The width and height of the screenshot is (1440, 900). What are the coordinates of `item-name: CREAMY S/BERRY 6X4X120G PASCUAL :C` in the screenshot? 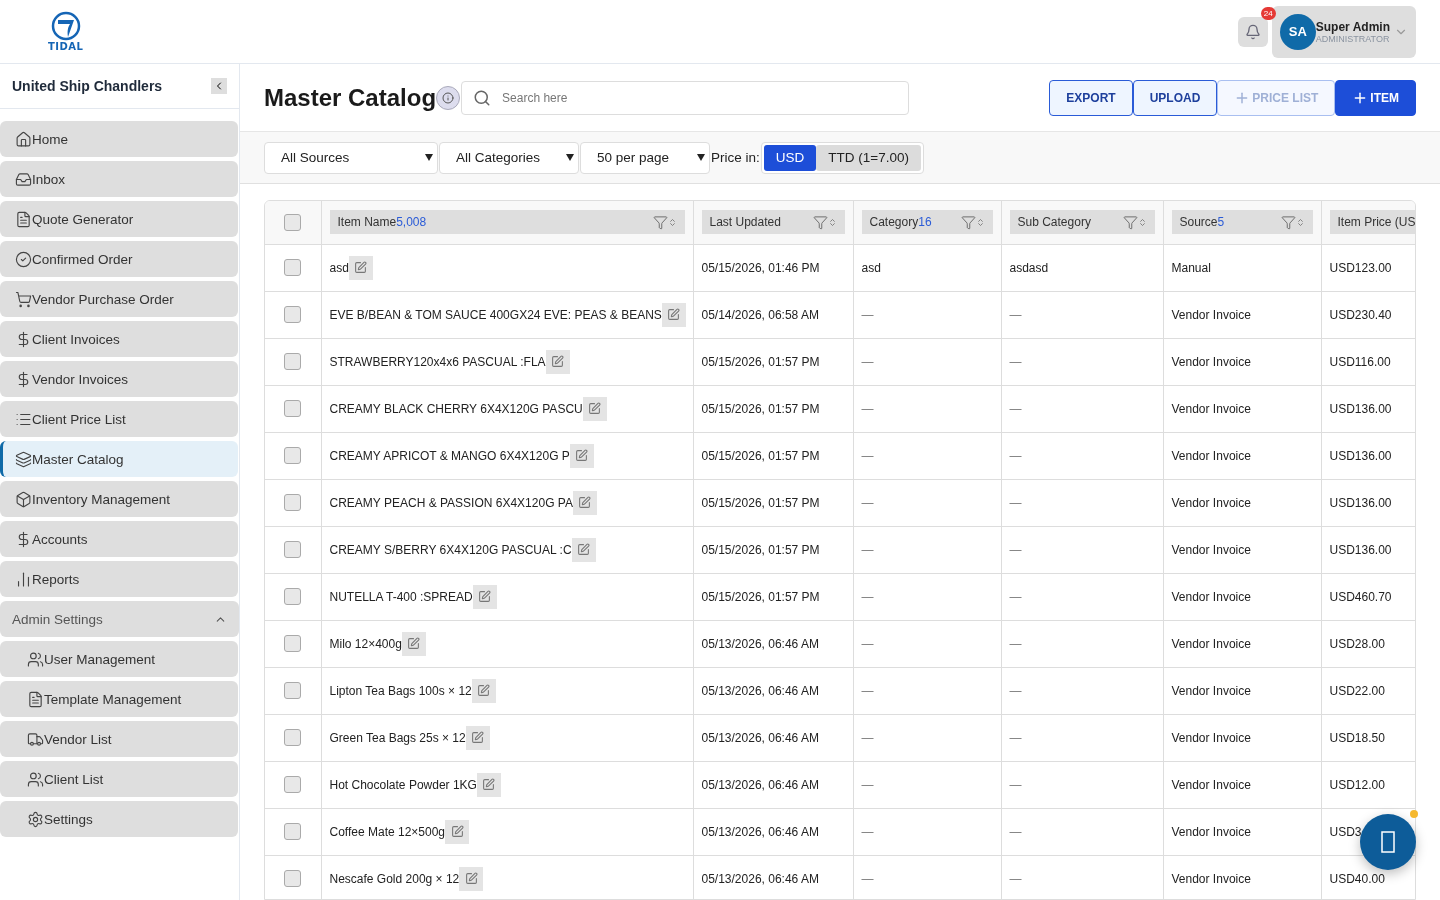 It's located at (450, 549).